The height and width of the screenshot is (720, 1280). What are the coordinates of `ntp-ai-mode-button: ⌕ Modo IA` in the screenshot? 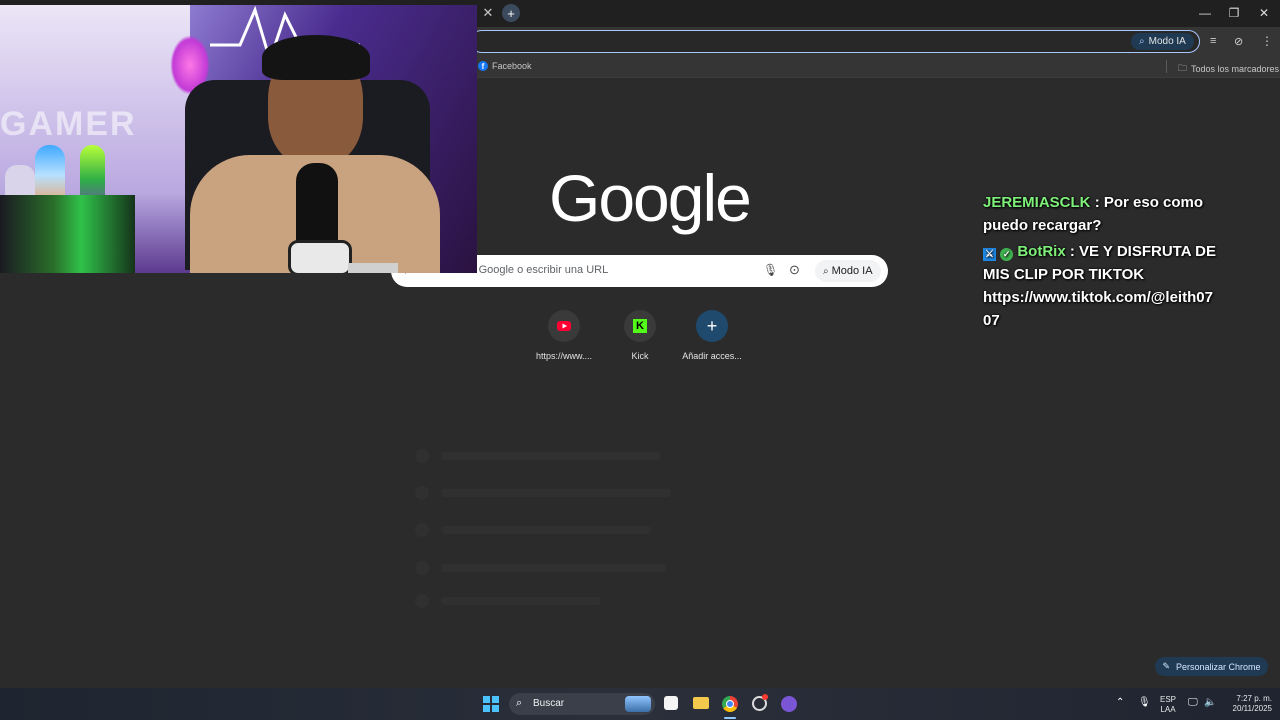 It's located at (848, 271).